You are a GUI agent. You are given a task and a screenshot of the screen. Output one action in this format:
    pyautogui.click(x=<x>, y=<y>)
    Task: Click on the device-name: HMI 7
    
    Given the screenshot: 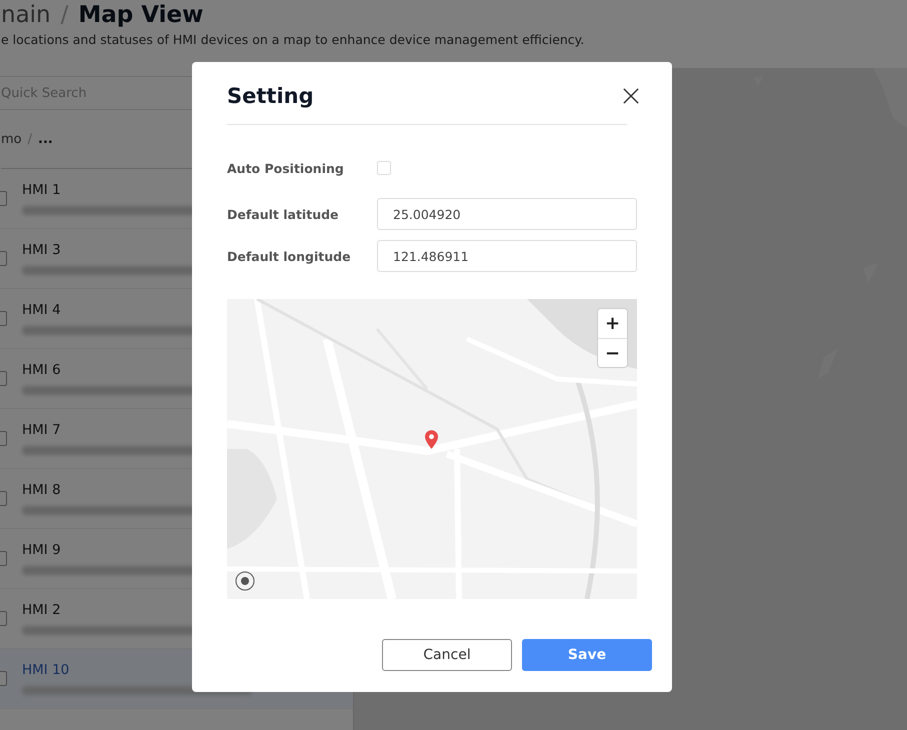 What is the action you would take?
    pyautogui.click(x=42, y=430)
    